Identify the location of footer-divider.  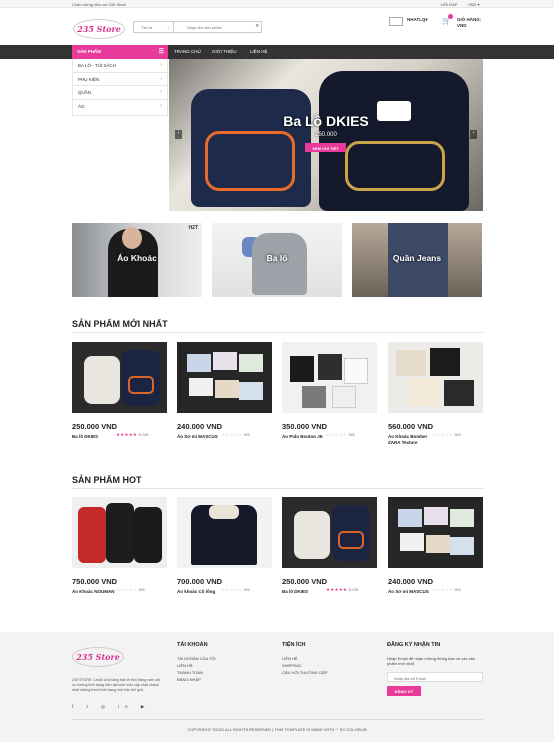
(277, 719).